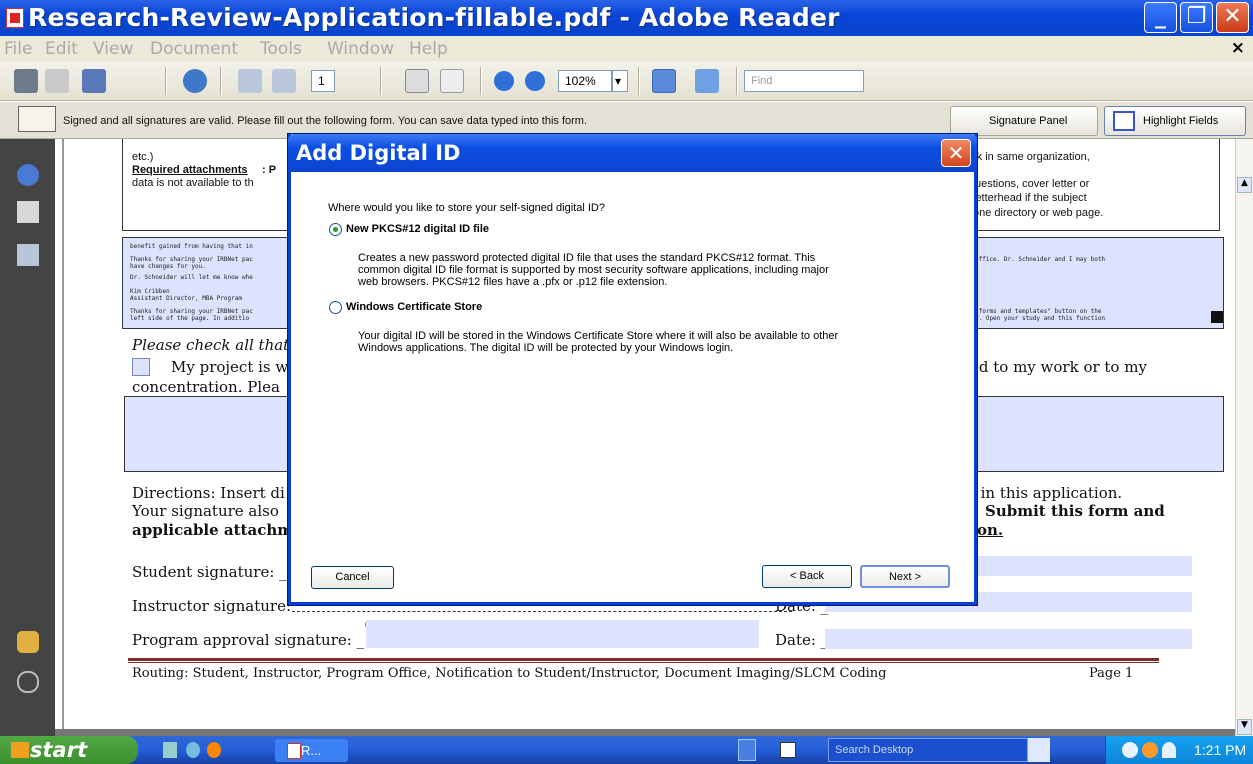 The image size is (1253, 764). I want to click on expand-field-icon, so click(1217, 317).